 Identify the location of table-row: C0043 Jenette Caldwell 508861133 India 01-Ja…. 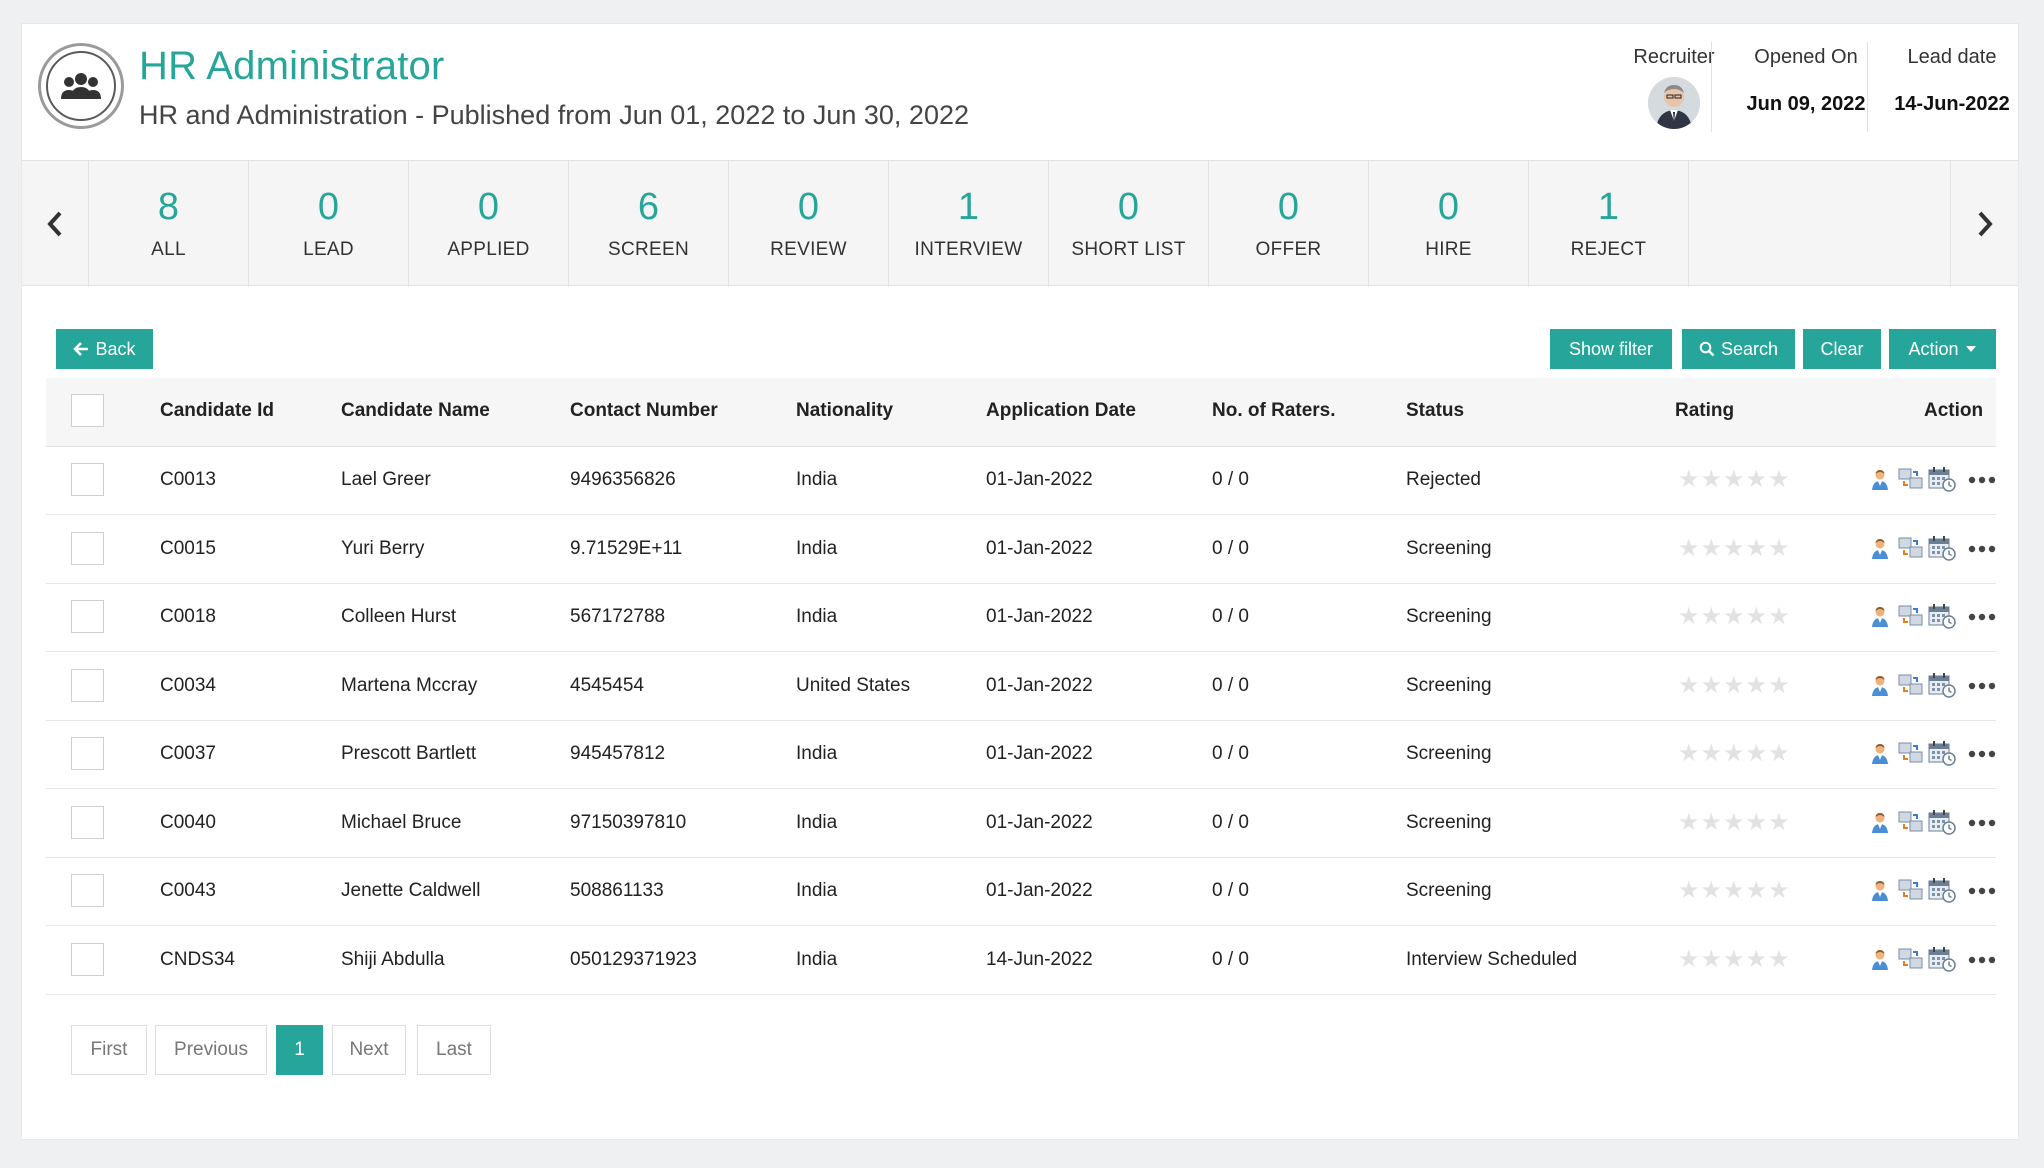
(1021, 892).